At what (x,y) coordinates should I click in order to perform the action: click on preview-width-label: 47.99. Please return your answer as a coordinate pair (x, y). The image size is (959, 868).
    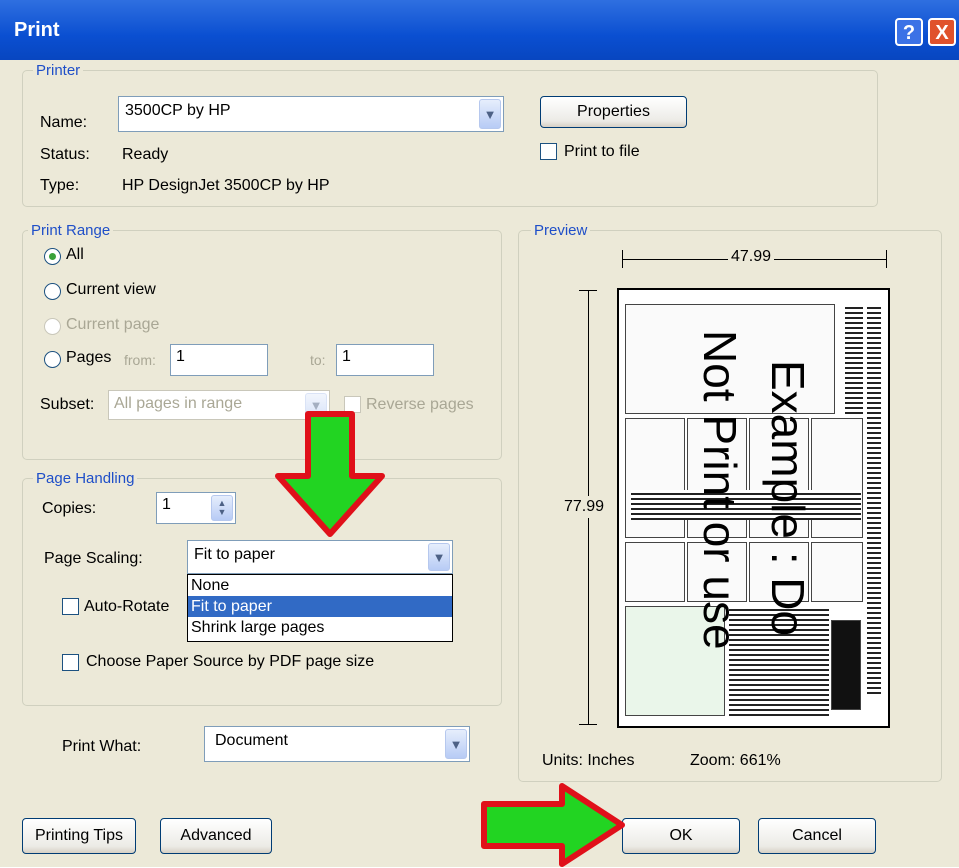
    Looking at the image, I should click on (751, 257).